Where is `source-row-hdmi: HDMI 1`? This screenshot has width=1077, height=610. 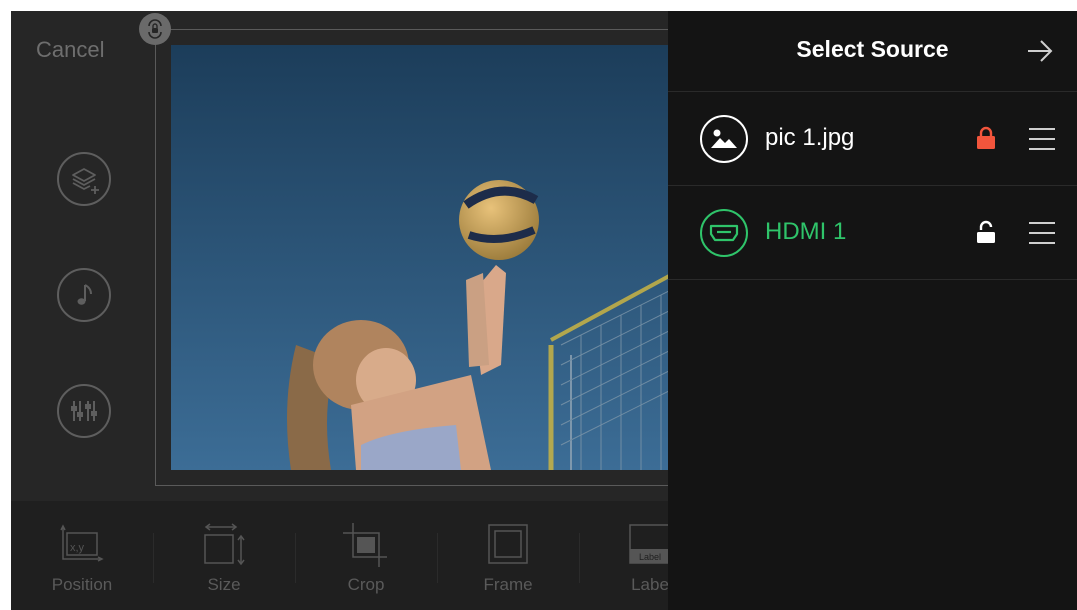 source-row-hdmi: HDMI 1 is located at coordinates (872, 232).